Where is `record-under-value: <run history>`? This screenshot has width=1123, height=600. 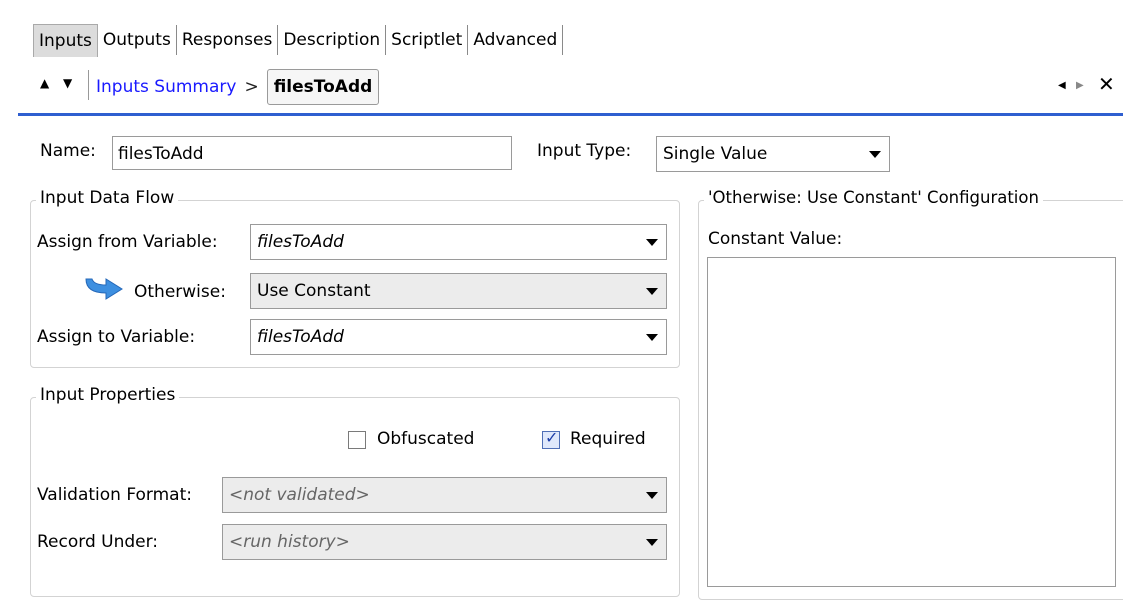 record-under-value: <run history> is located at coordinates (289, 542).